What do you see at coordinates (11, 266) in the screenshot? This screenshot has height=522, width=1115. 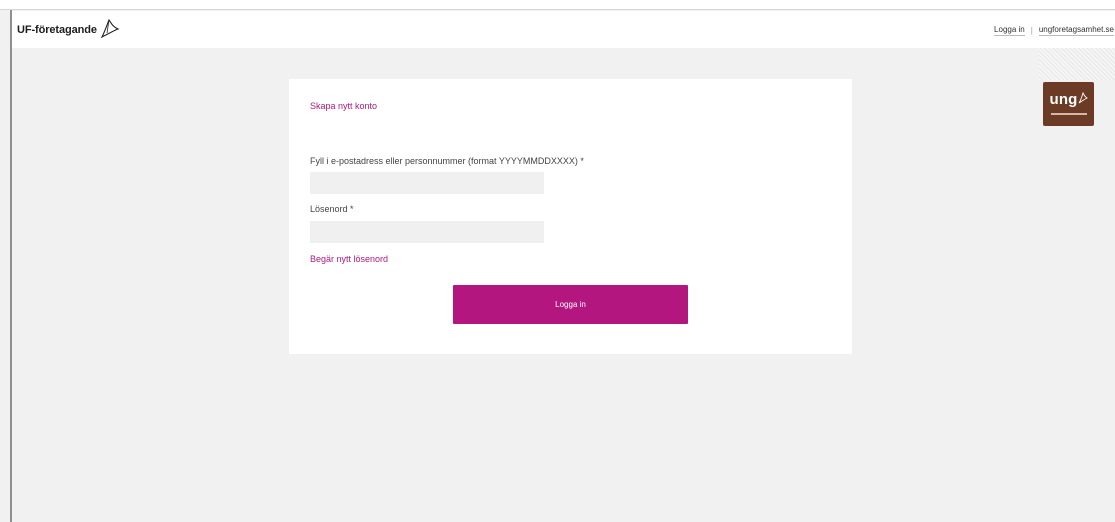 I see `left-border` at bounding box center [11, 266].